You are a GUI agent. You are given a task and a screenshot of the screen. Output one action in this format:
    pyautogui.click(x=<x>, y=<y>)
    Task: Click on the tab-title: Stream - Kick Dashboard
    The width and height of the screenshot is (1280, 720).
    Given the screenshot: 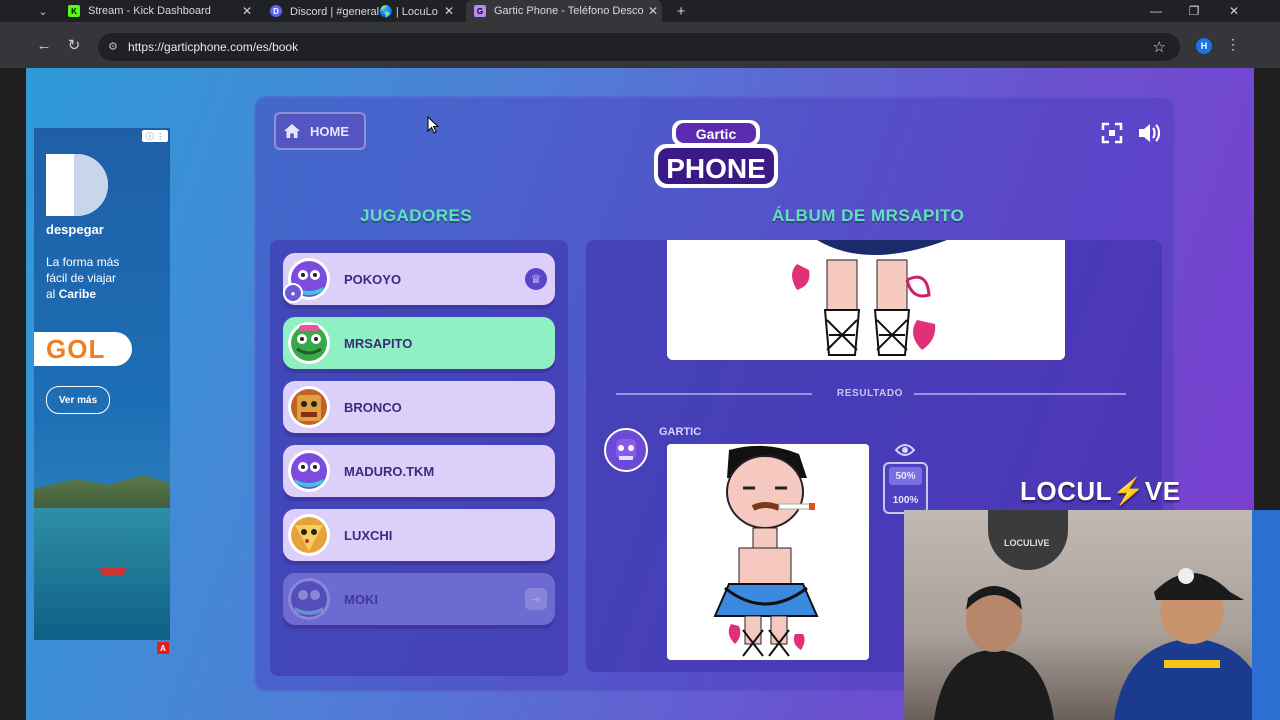 What is the action you would take?
    pyautogui.click(x=149, y=11)
    